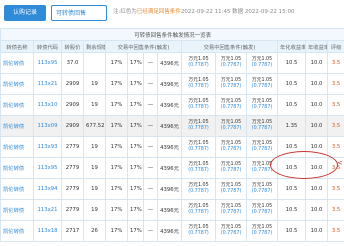  Describe the element at coordinates (237, 12) in the screenshot. I see `caption-suffix: 2022-09-22 11:45 数据 2022-09-22 15:00` at that location.